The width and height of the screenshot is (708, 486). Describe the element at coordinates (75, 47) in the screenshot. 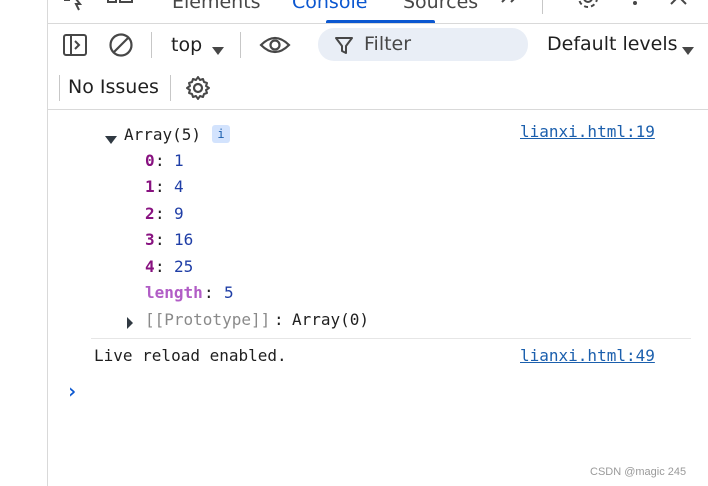

I see `sidebar-toggle-icon` at that location.